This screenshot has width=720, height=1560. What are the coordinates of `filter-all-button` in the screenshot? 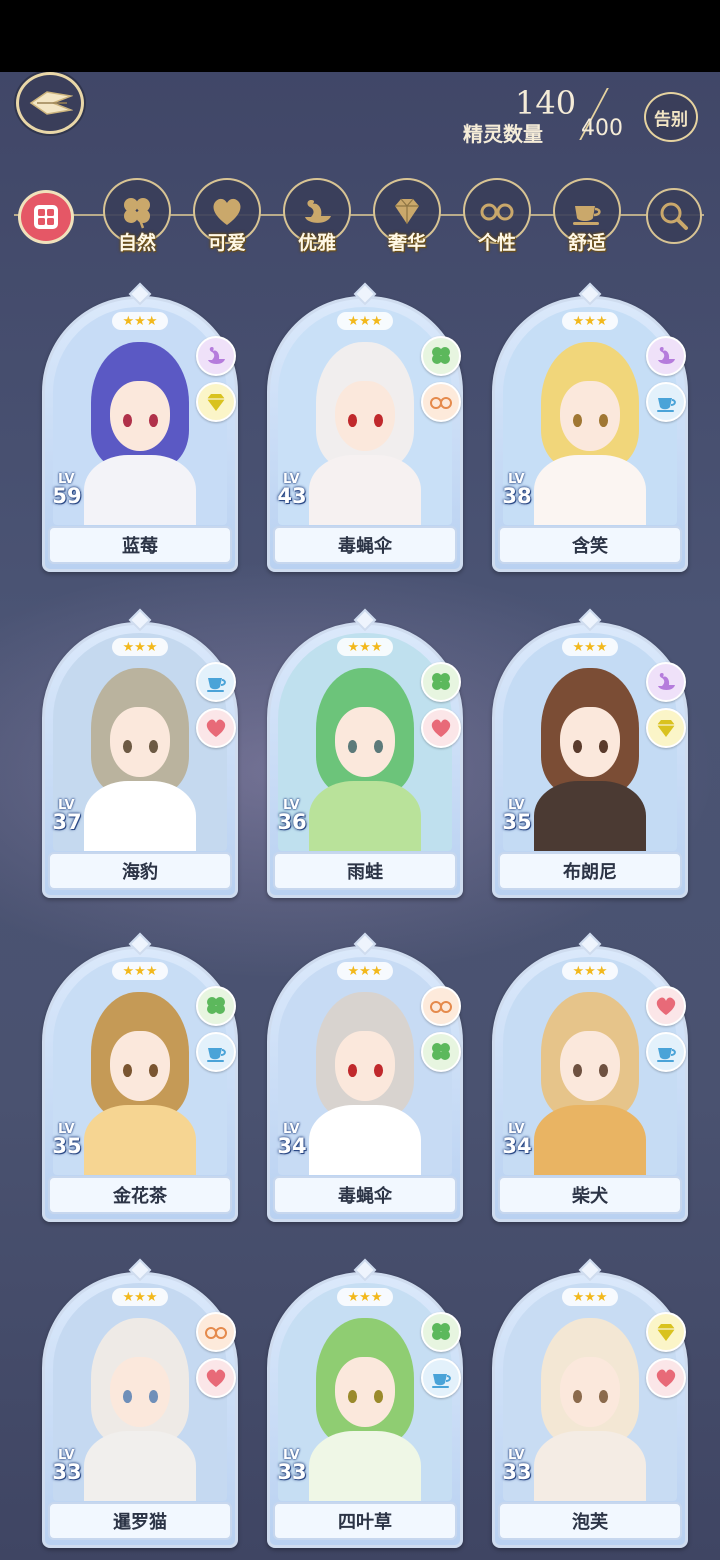 It's located at (46, 217).